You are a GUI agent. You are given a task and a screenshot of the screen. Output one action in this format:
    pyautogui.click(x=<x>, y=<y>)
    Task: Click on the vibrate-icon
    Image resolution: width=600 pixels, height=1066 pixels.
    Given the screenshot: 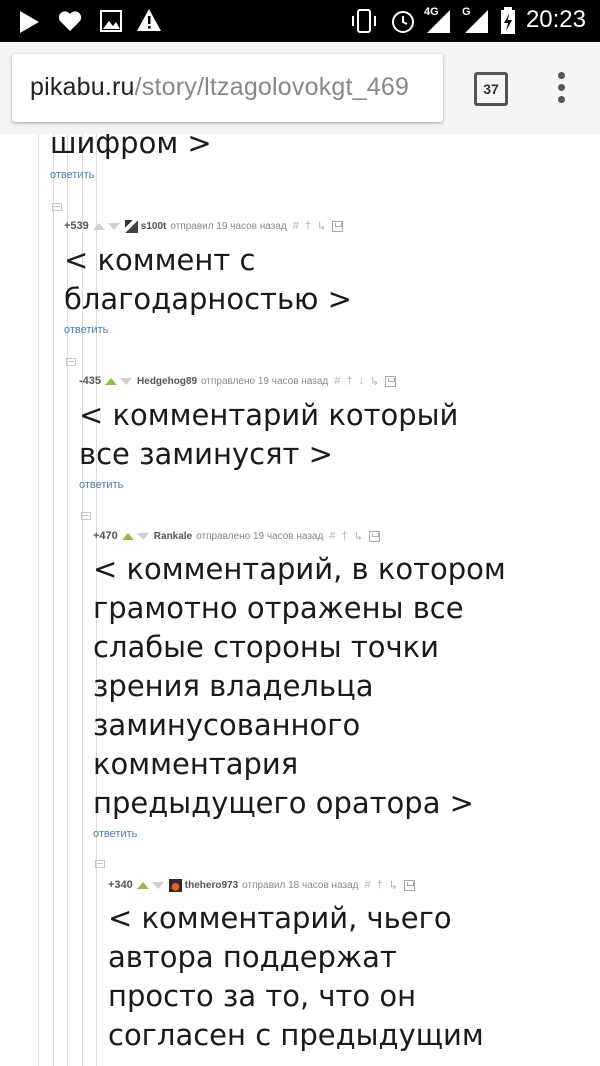 What is the action you would take?
    pyautogui.click(x=364, y=21)
    